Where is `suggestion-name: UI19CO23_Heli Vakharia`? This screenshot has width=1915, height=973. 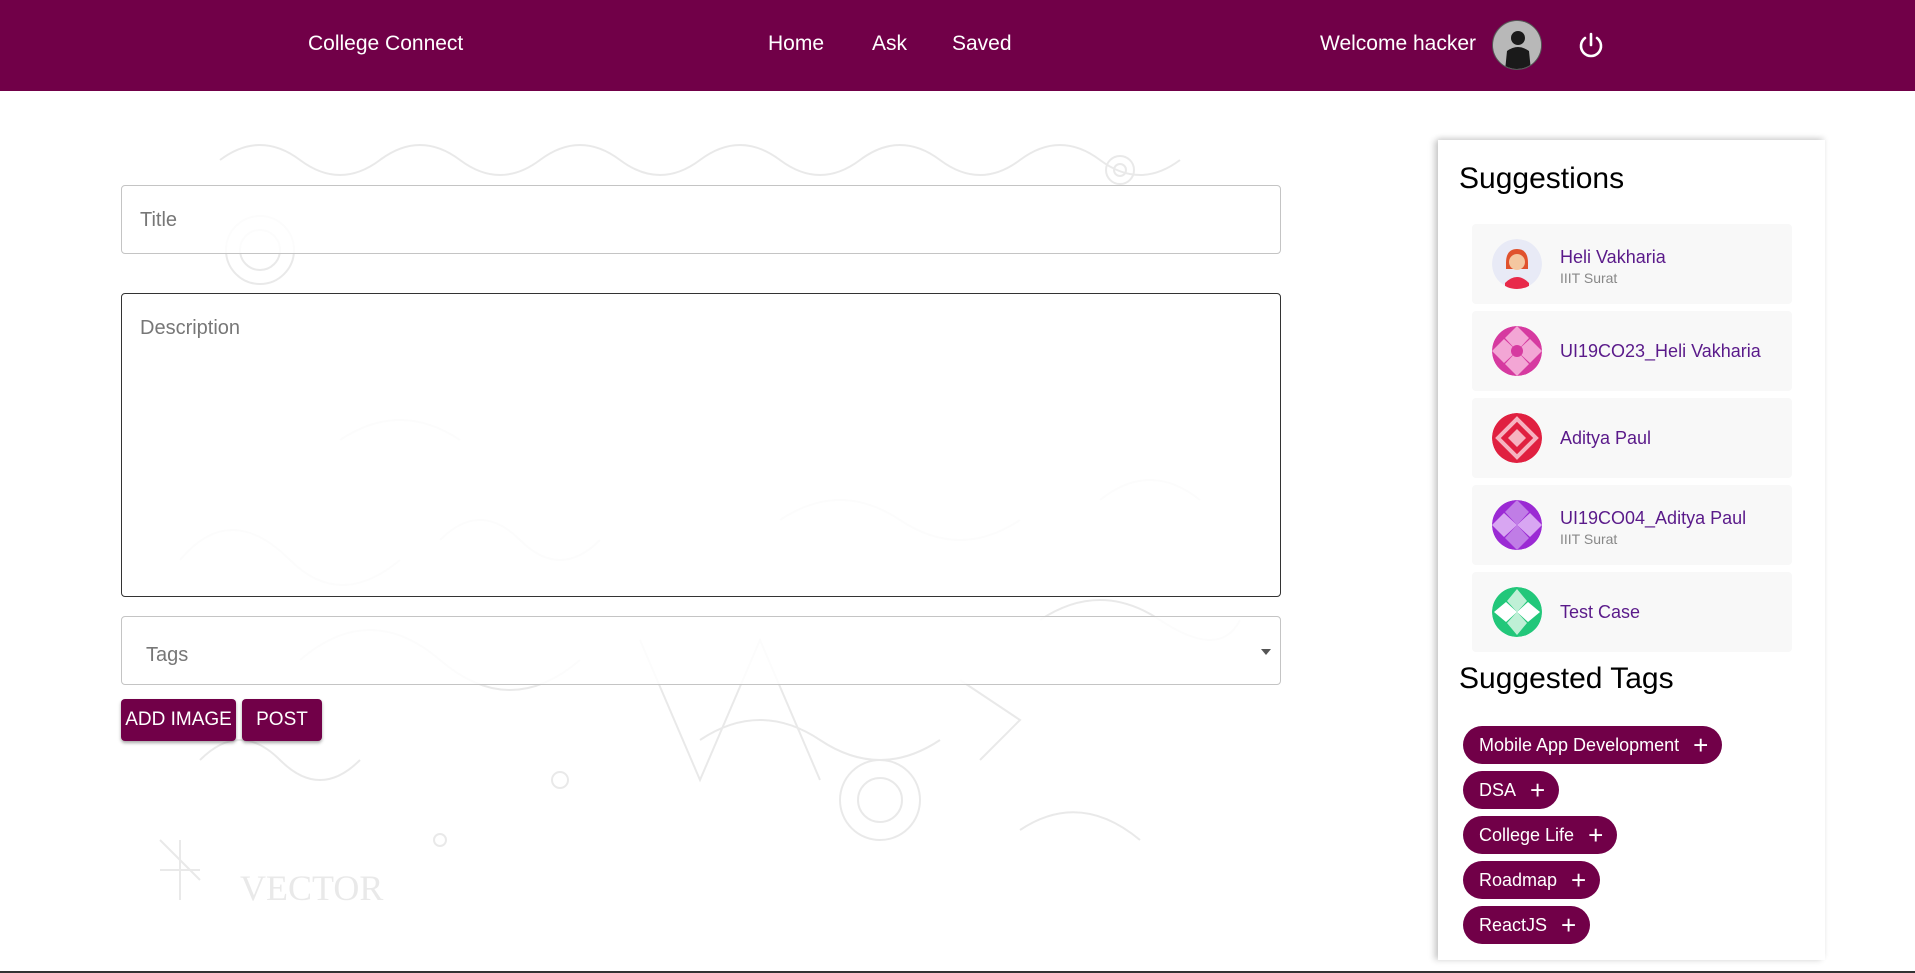
suggestion-name: UI19CO23_Heli Vakharia is located at coordinates (1660, 351).